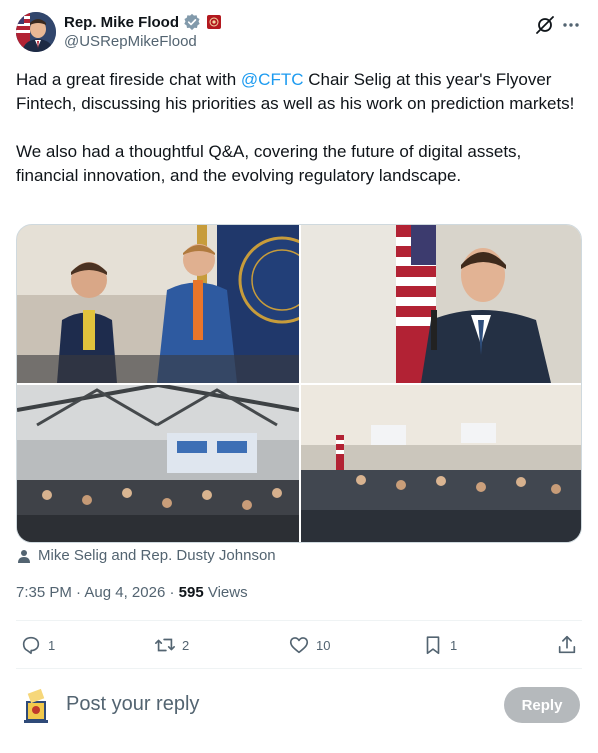 The image size is (598, 753). I want to click on like-count: 10, so click(323, 645).